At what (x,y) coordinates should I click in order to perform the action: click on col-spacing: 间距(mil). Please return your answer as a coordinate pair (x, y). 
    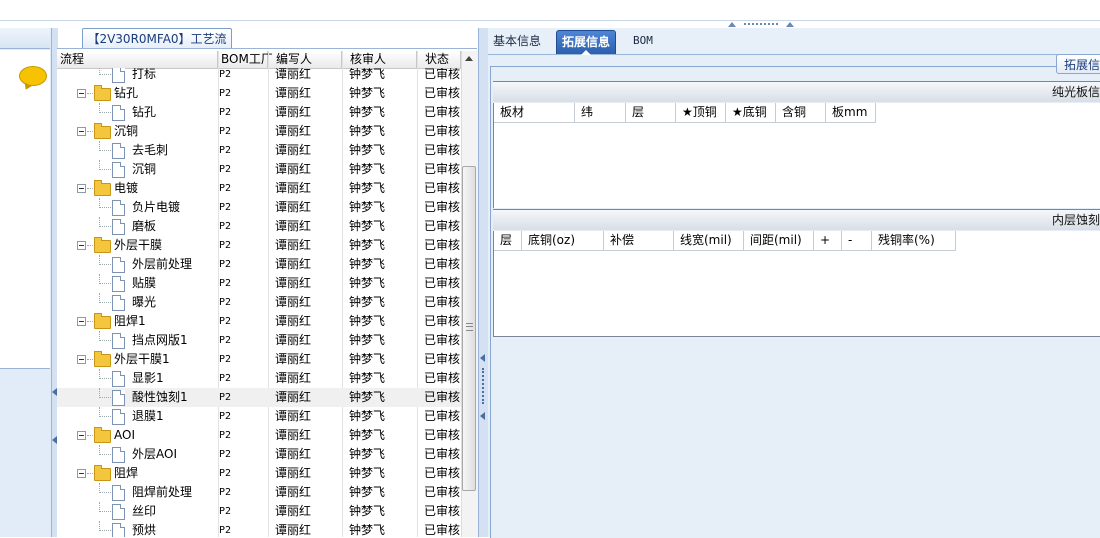
    Looking at the image, I should click on (779, 240).